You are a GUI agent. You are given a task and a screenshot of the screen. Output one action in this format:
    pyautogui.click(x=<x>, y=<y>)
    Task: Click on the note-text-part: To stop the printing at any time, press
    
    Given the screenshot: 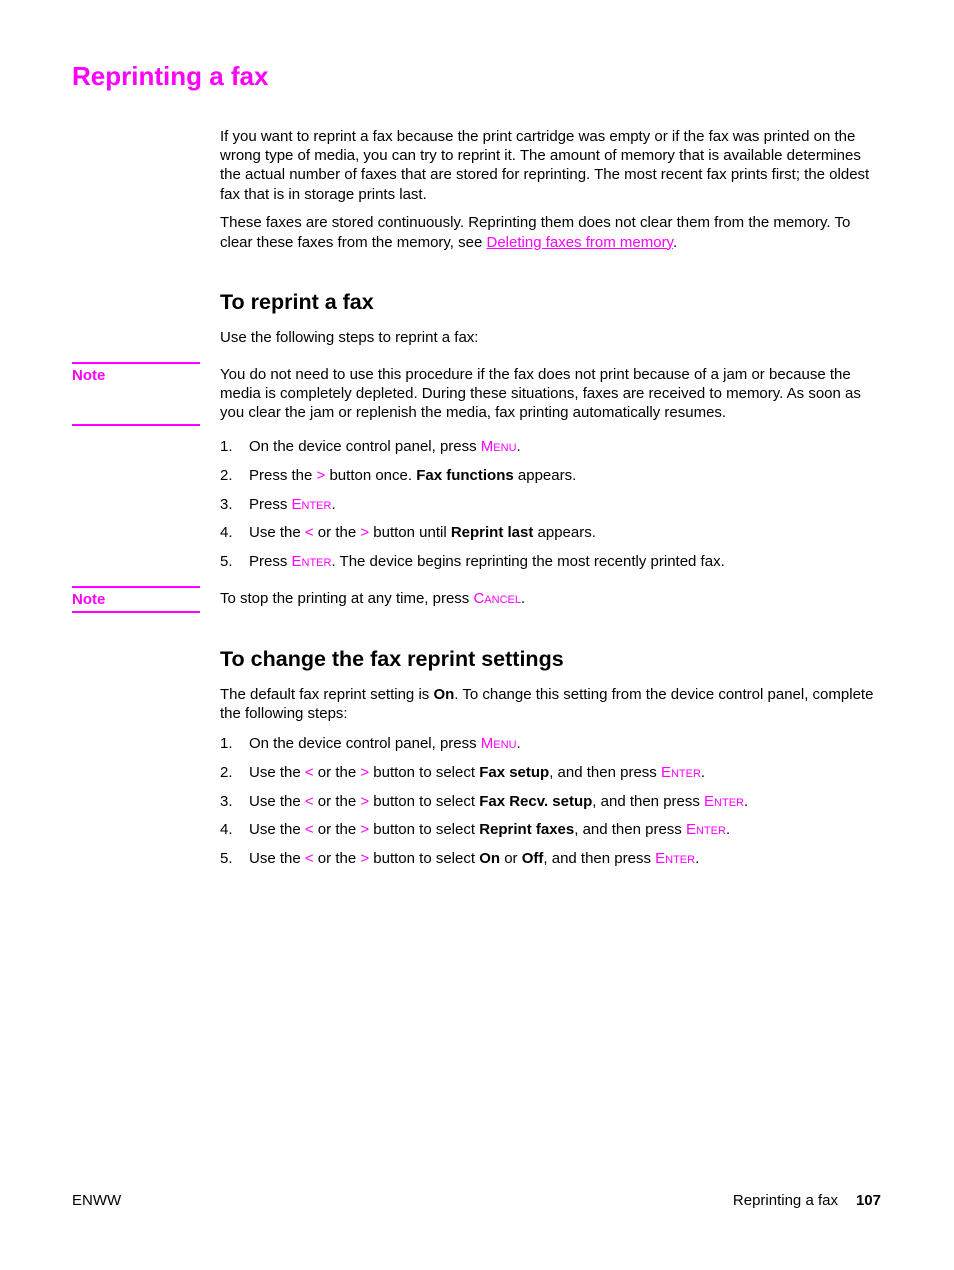 What is the action you would take?
    pyautogui.click(x=347, y=598)
    